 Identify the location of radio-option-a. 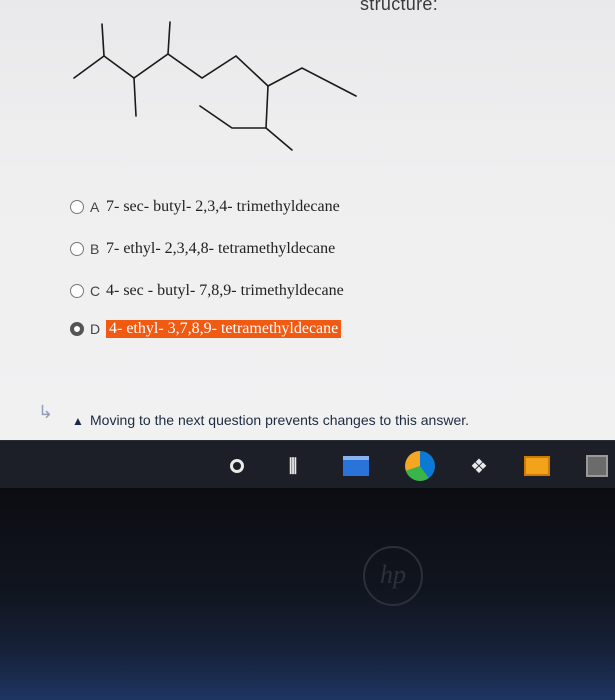
(77, 207).